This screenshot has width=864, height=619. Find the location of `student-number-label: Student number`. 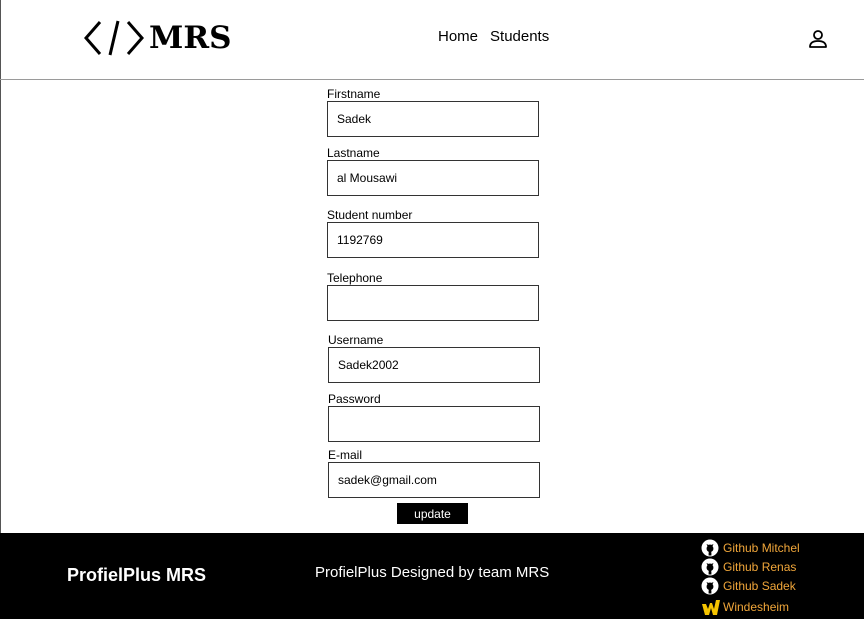

student-number-label: Student number is located at coordinates (370, 215).